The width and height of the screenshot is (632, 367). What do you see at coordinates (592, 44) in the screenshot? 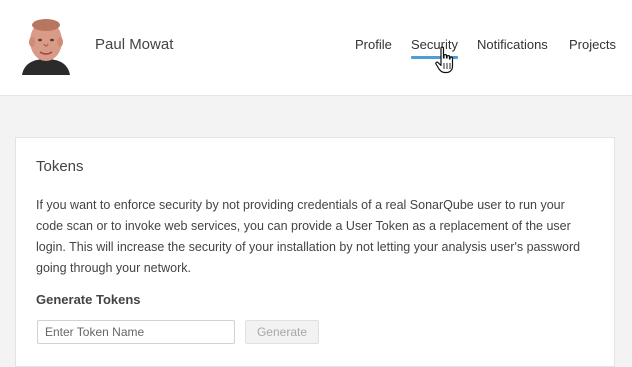
I see `tab-projects: Projects` at bounding box center [592, 44].